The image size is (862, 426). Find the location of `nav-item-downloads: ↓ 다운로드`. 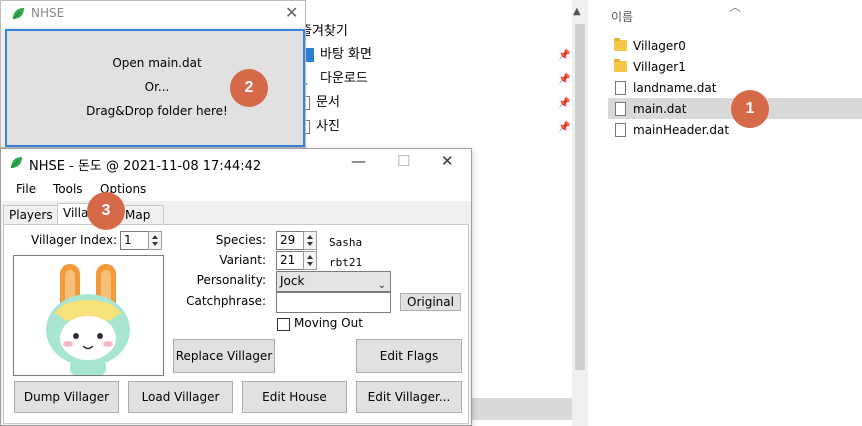

nav-item-downloads: ↓ 다운로드 is located at coordinates (334, 79).